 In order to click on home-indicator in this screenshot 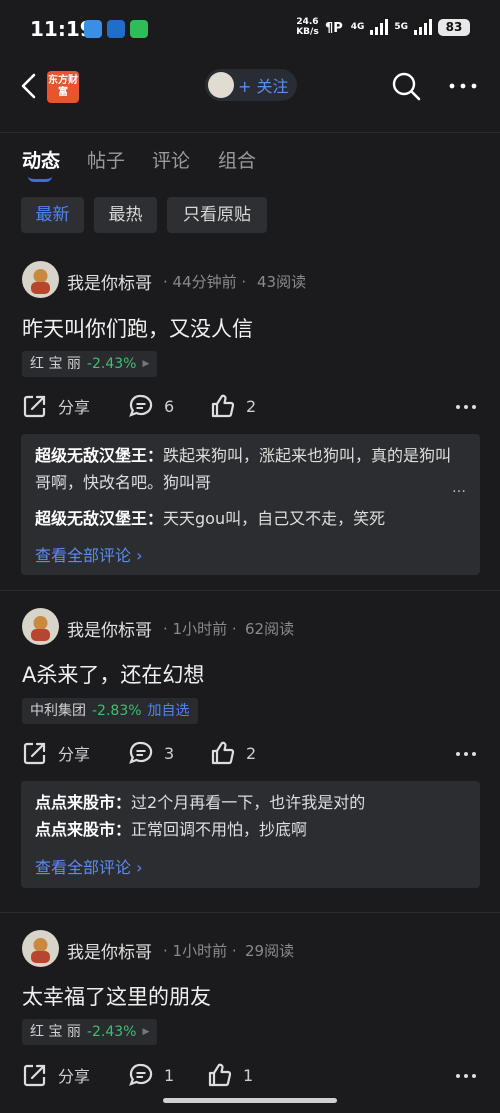, I will do `click(250, 1100)`.